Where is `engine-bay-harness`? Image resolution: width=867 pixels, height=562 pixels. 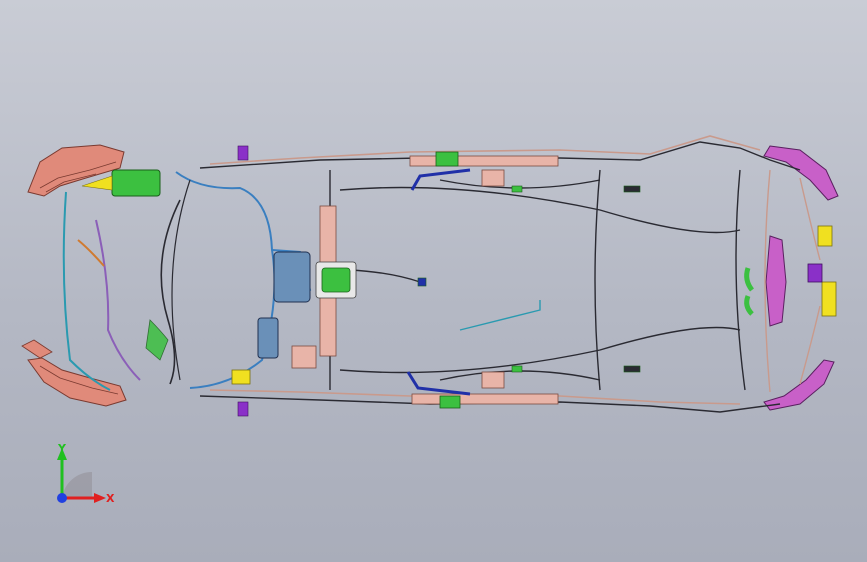
engine-bay-harness is located at coordinates (156, 281).